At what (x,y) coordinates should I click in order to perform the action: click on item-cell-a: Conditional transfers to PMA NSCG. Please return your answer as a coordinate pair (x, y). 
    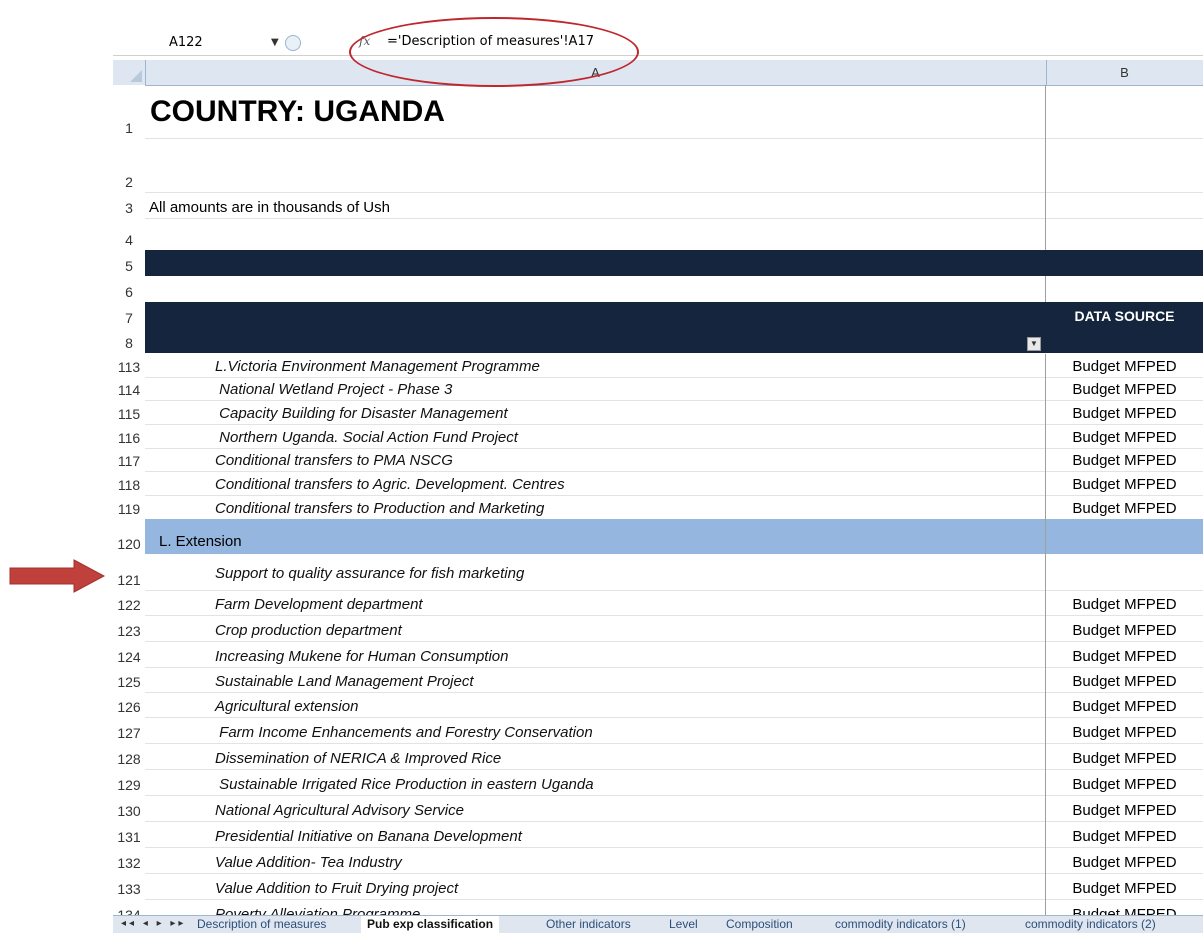
    Looking at the image, I should click on (595, 459).